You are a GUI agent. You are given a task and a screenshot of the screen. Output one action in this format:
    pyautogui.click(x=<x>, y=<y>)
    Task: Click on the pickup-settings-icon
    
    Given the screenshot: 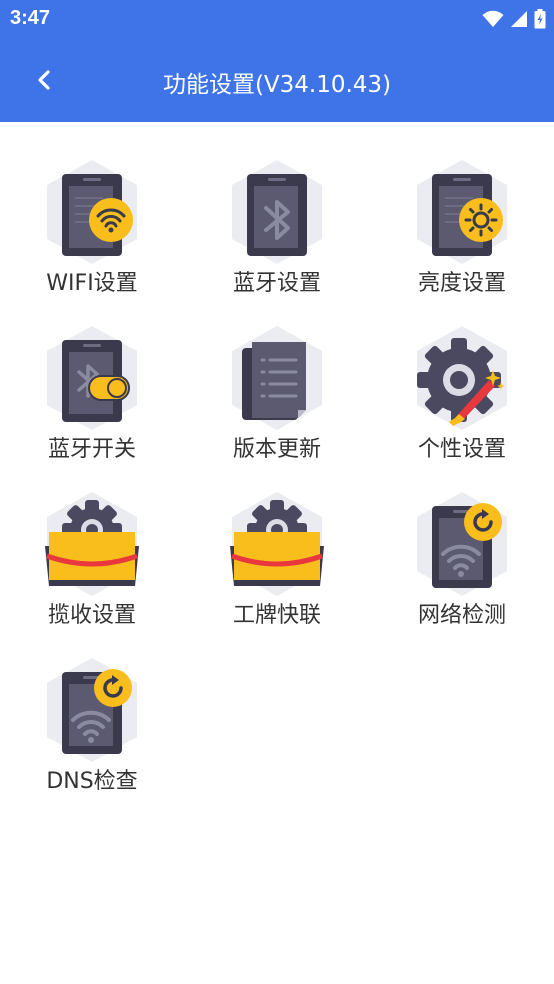 What is the action you would take?
    pyautogui.click(x=92, y=544)
    